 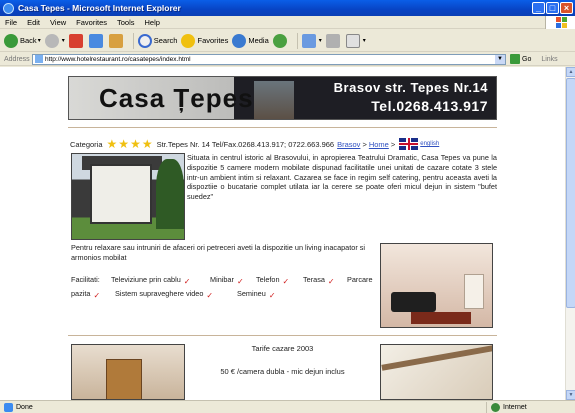 What do you see at coordinates (410, 87) in the screenshot?
I see `banner-address: Brasov str. Tepes Nr.14` at bounding box center [410, 87].